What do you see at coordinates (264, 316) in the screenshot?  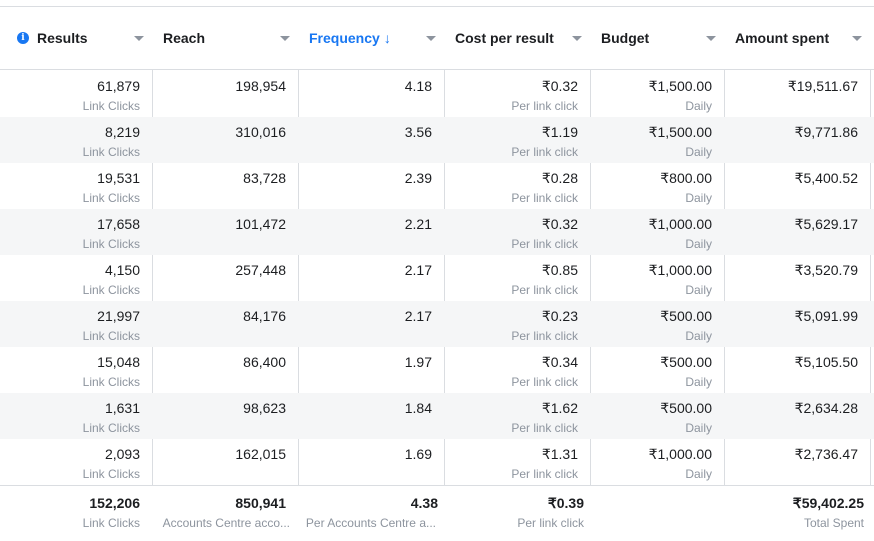 I see `reach-value: 84,176` at bounding box center [264, 316].